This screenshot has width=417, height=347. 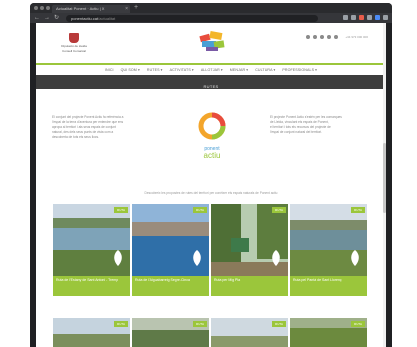 What do you see at coordinates (328, 250) in the screenshot?
I see `route-card: RUTA Ruta pel Pantà de Sant Llorenç` at bounding box center [328, 250].